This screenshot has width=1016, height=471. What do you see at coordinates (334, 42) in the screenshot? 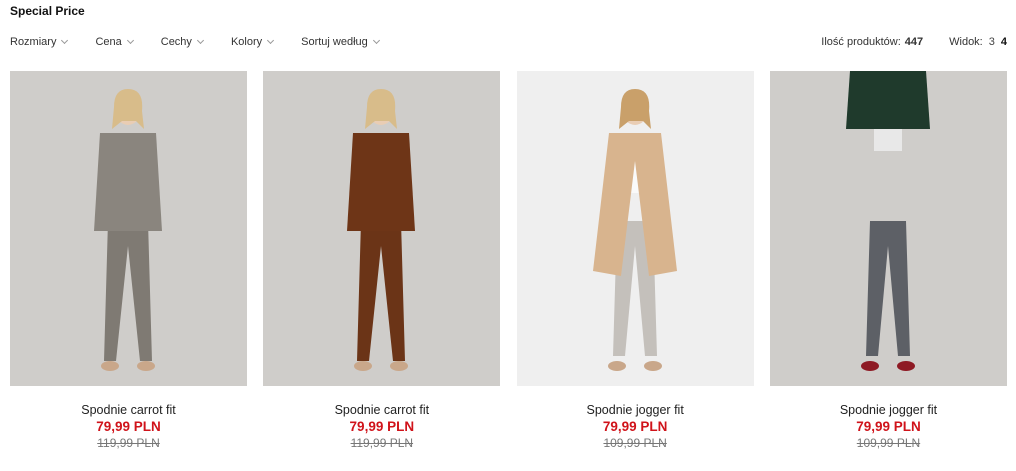
I see `filter-label: Sortuj według` at bounding box center [334, 42].